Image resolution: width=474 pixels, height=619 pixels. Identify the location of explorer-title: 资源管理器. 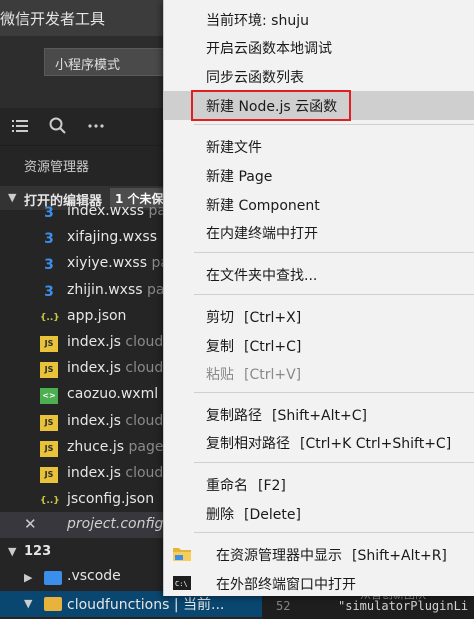
(57, 167).